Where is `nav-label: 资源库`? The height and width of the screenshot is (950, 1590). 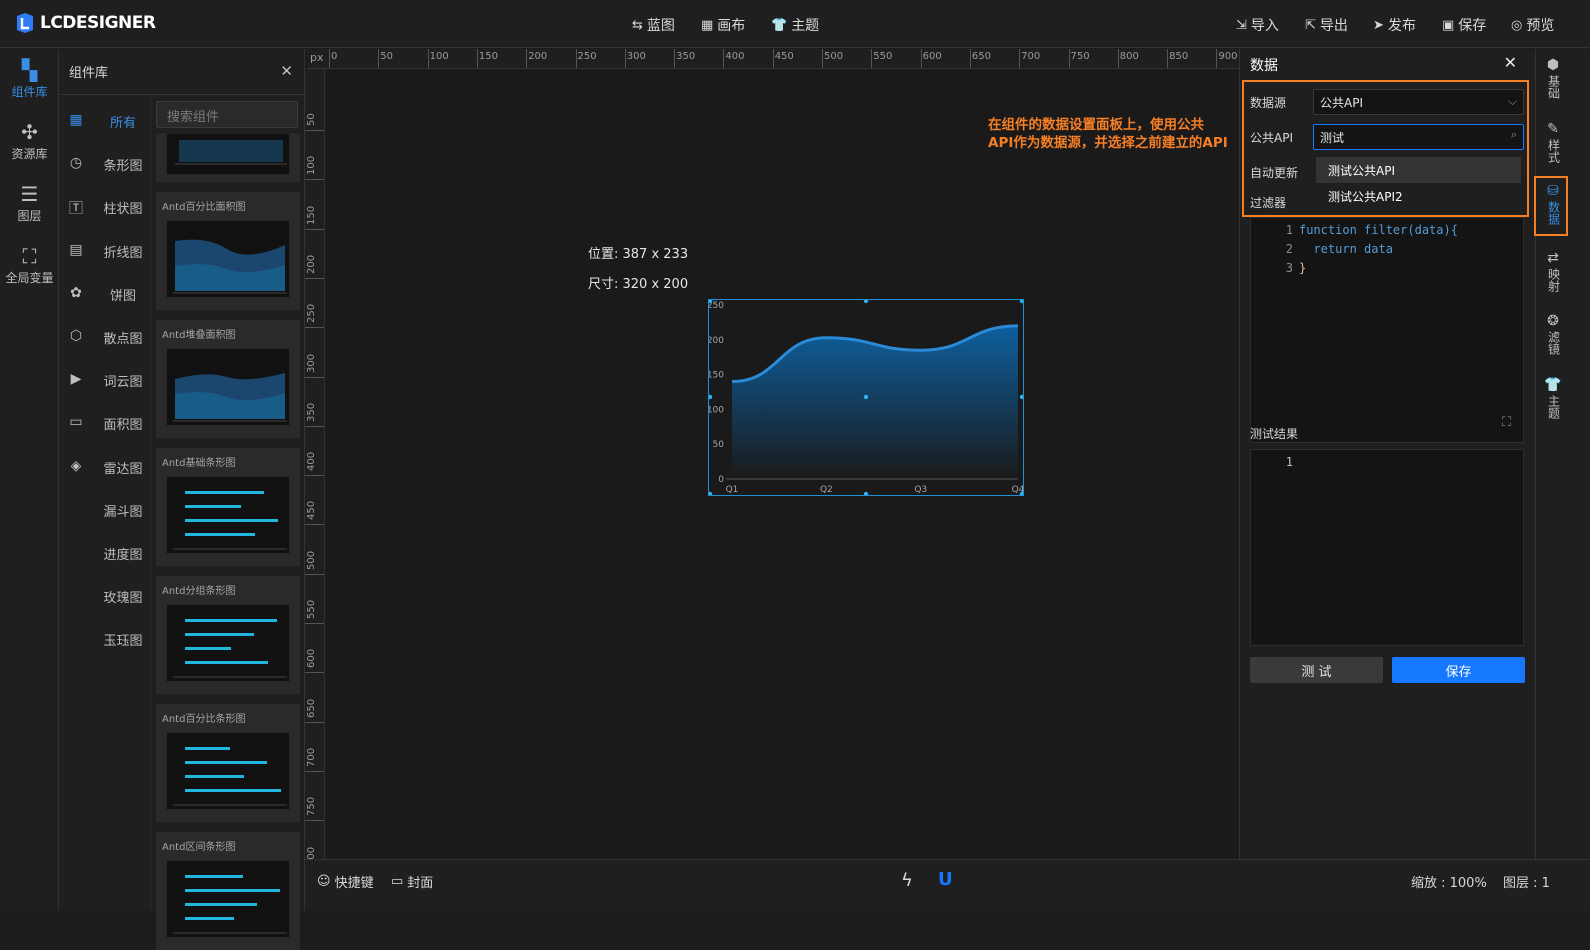 nav-label: 资源库 is located at coordinates (29, 154).